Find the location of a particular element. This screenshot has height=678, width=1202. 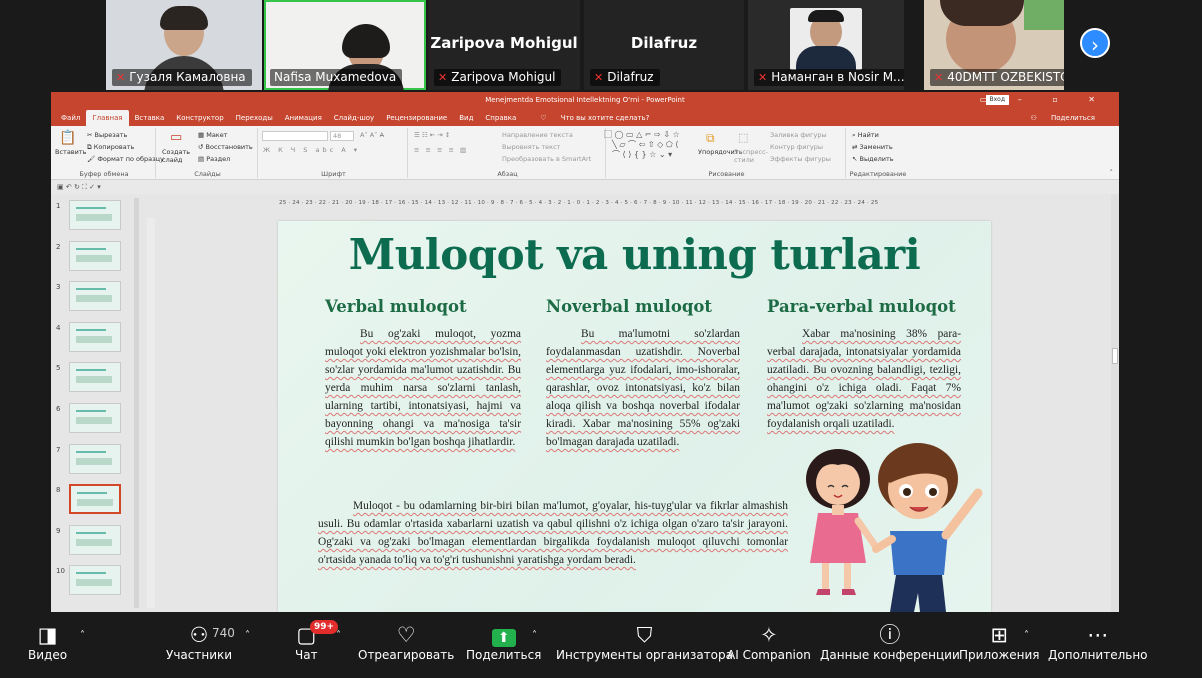

reset-button: ↺ Восстановить is located at coordinates (225, 147).